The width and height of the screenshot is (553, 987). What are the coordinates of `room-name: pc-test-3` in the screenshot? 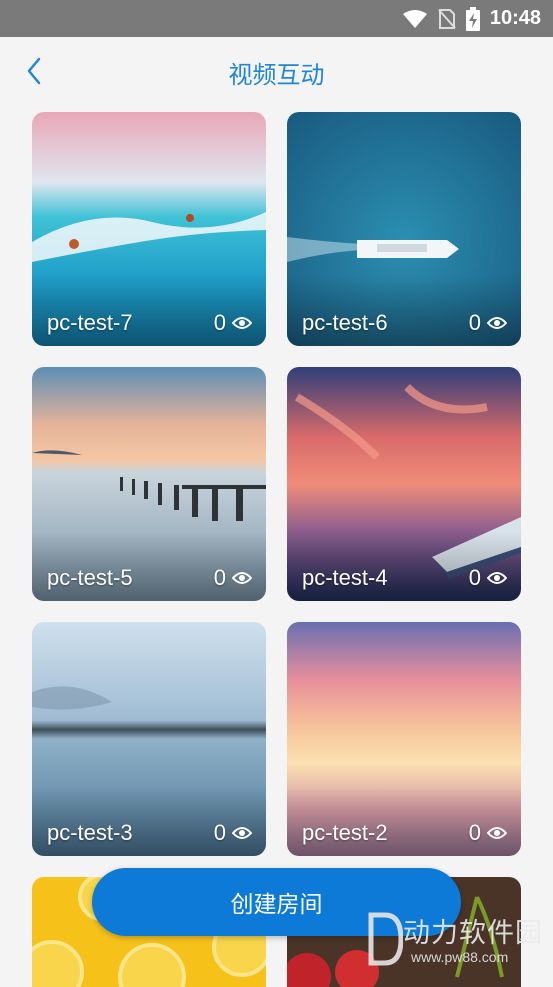 It's located at (90, 832).